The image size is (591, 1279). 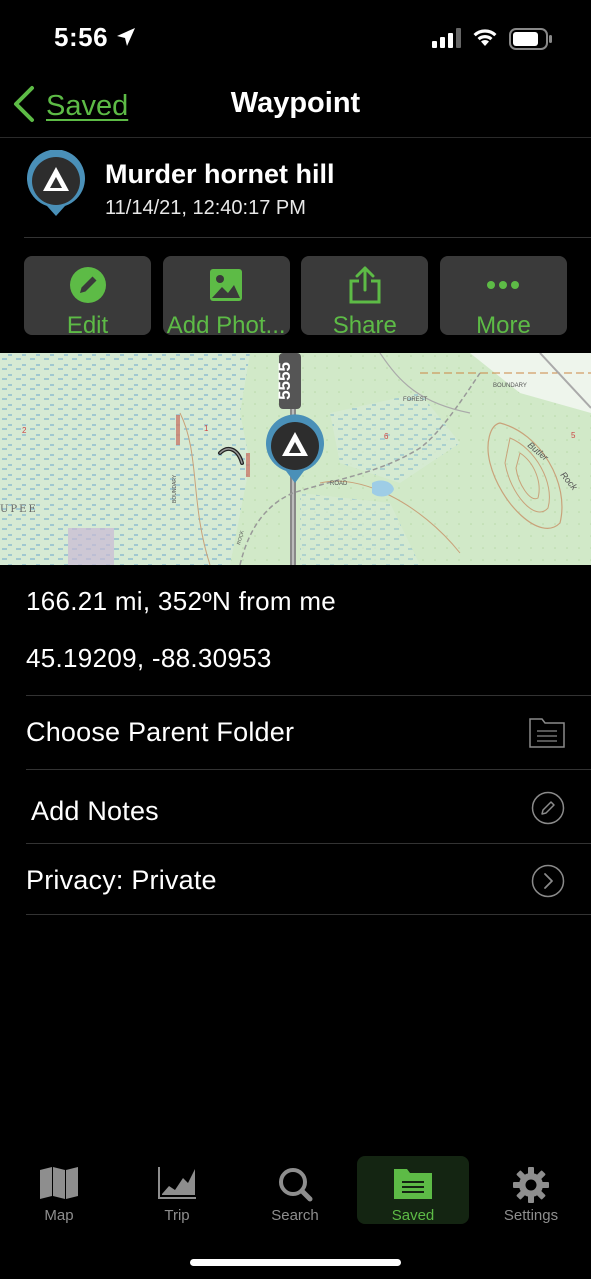 What do you see at coordinates (548, 883) in the screenshot?
I see `chevron-right-circle-icon` at bounding box center [548, 883].